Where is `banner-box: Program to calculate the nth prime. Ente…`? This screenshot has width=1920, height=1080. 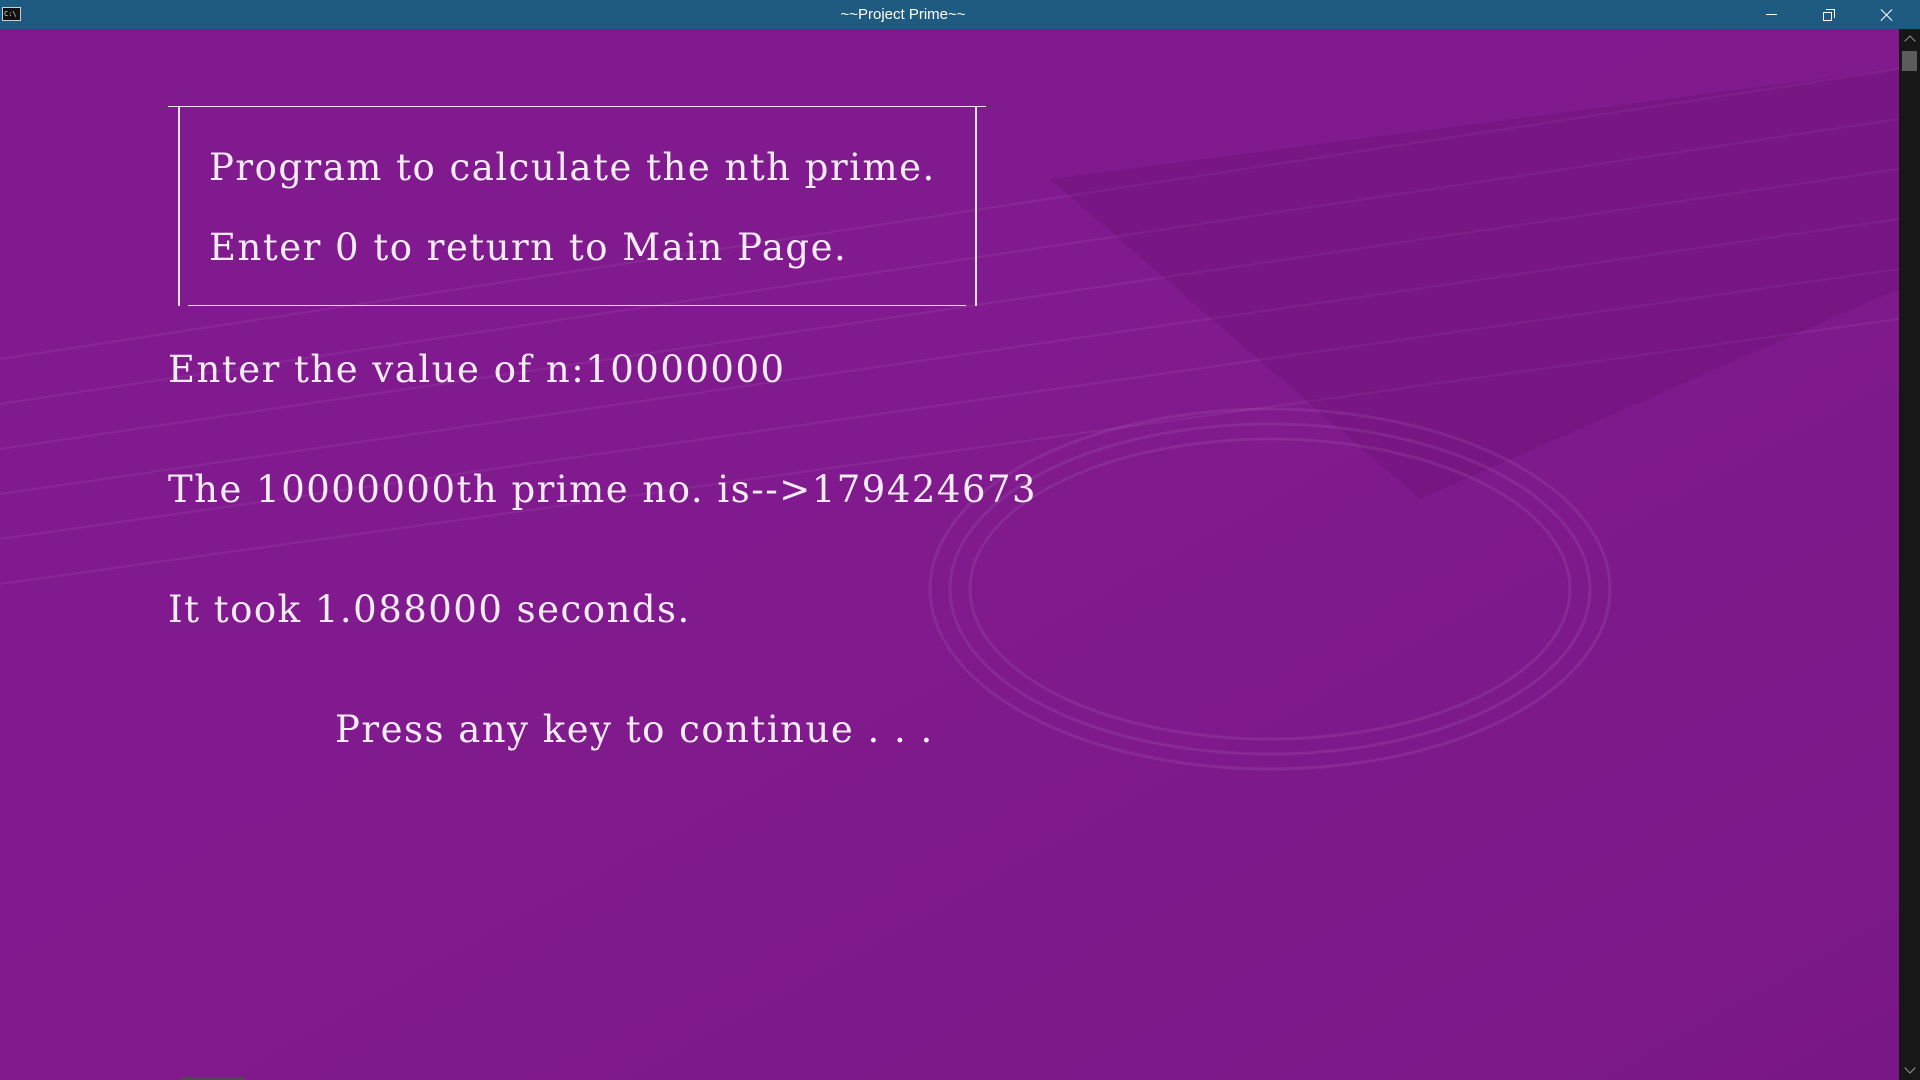
banner-box: Program to calculate the nth prime. Ente… is located at coordinates (577, 206).